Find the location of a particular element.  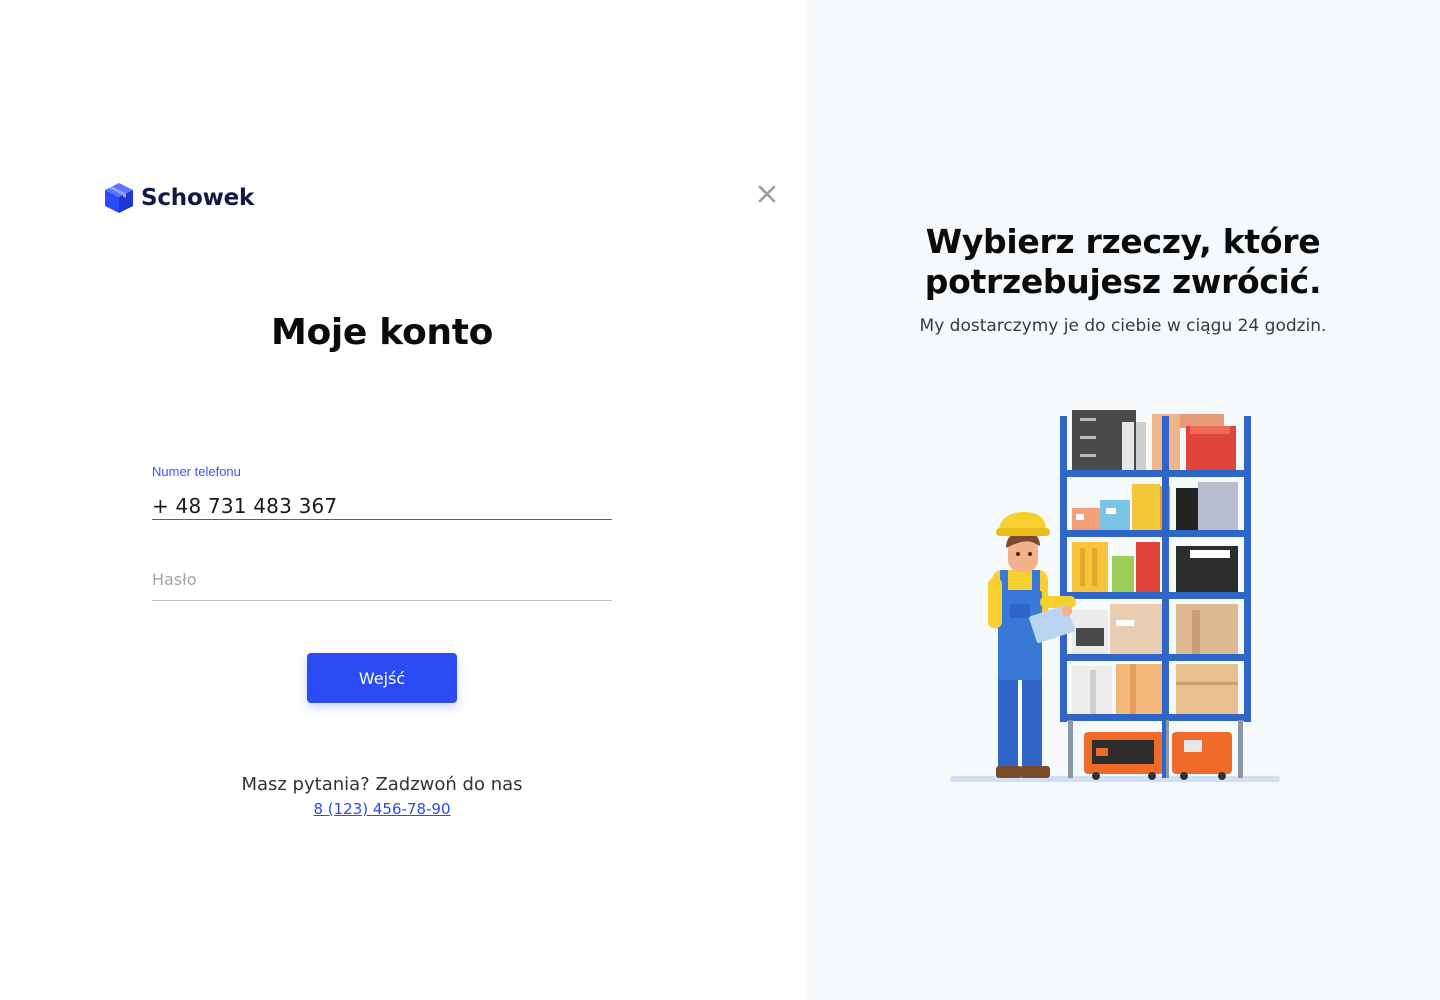

phone-input is located at coordinates (382, 506).